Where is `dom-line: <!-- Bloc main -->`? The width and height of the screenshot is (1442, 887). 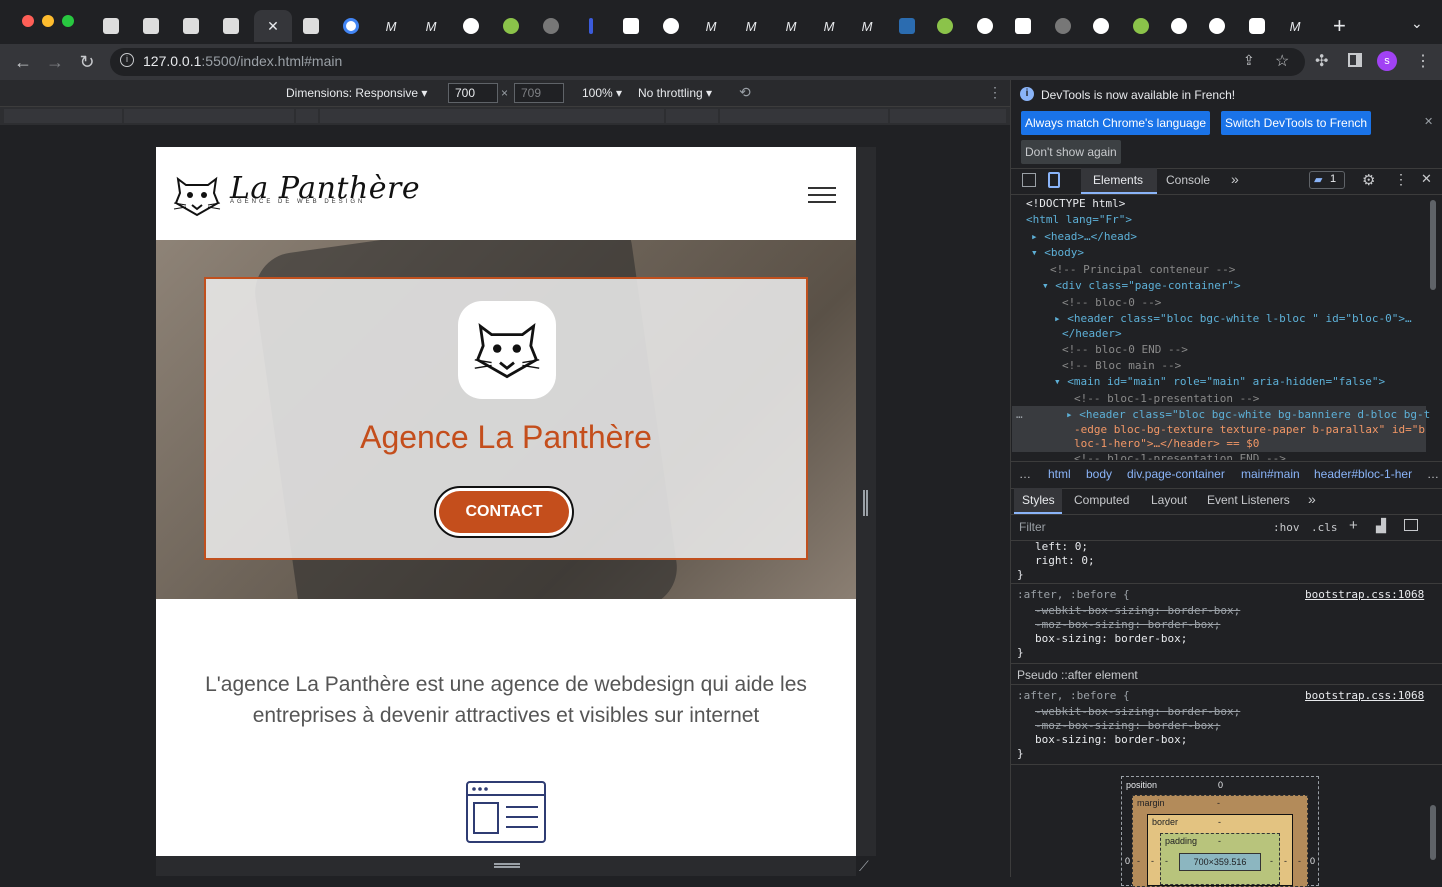
dom-line: <!-- Bloc main --> is located at coordinates (1121, 365).